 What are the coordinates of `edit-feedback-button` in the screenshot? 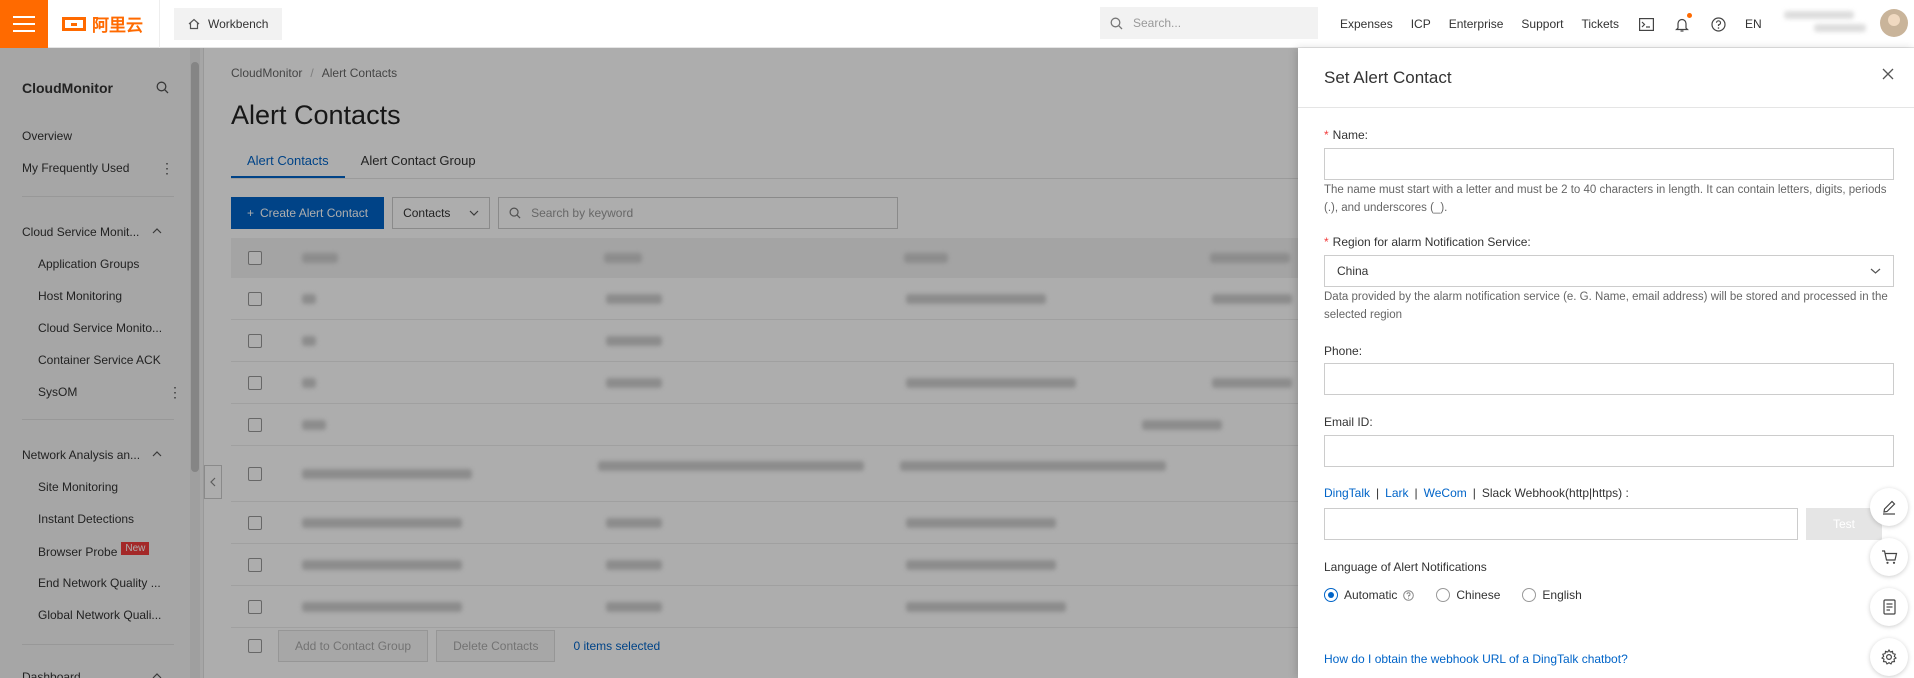 It's located at (1889, 507).